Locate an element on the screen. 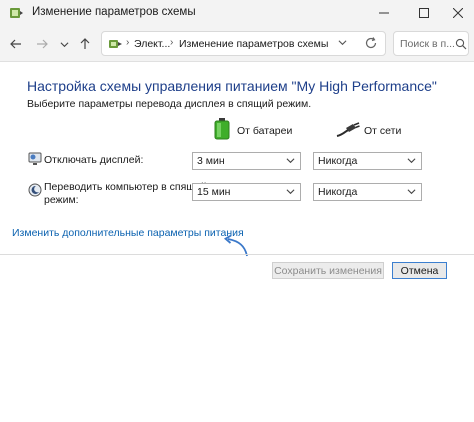 Image resolution: width=474 pixels, height=422 pixels. divider is located at coordinates (237, 254).